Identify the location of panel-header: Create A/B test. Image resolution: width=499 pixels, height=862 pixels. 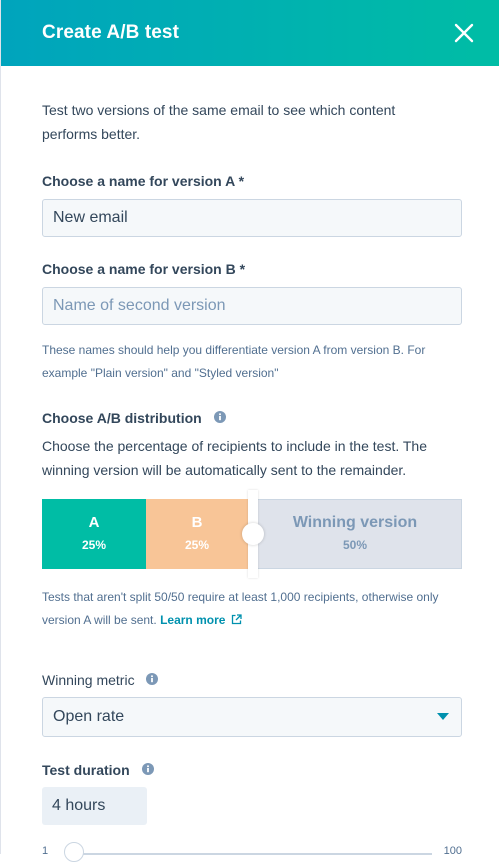
(250, 33).